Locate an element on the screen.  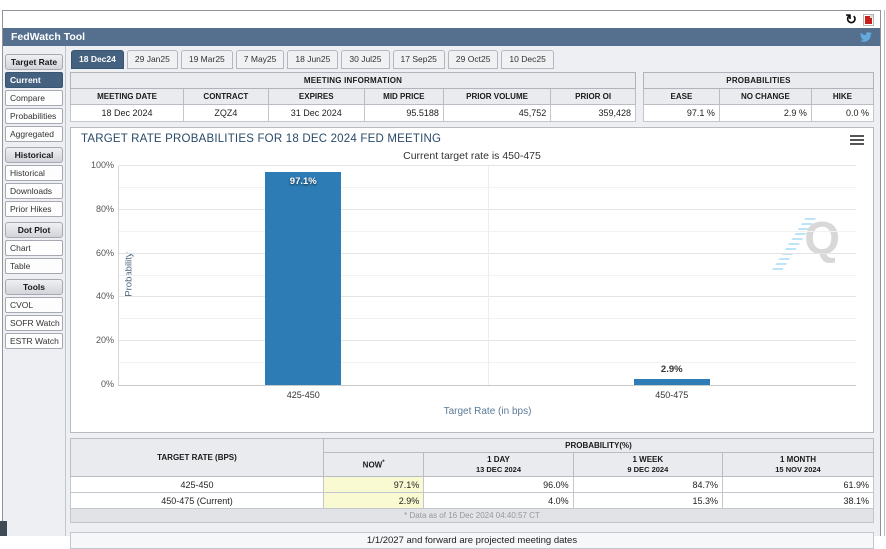
sidebar-item-table: Table is located at coordinates (34, 266).